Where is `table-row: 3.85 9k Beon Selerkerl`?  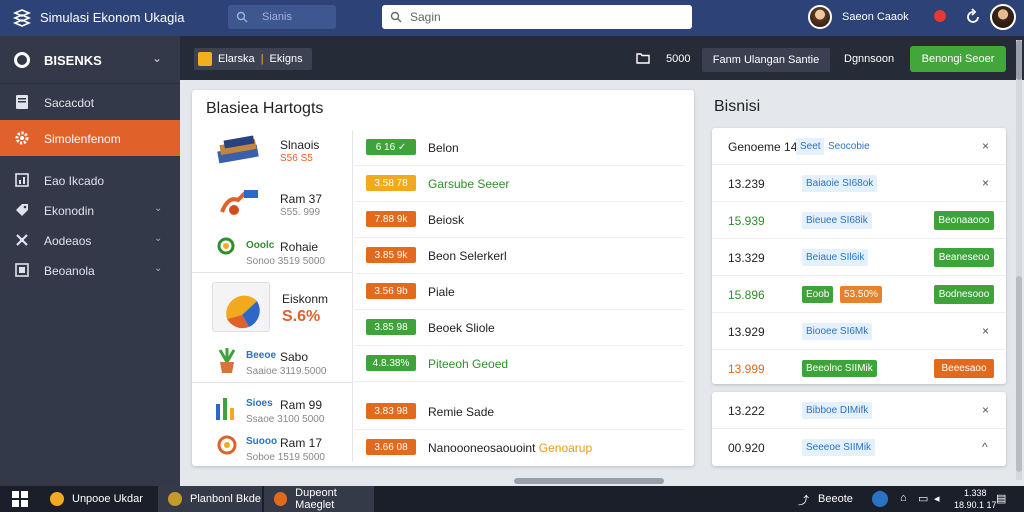
table-row: 3.85 9k Beon Selerkerl is located at coordinates (519, 256).